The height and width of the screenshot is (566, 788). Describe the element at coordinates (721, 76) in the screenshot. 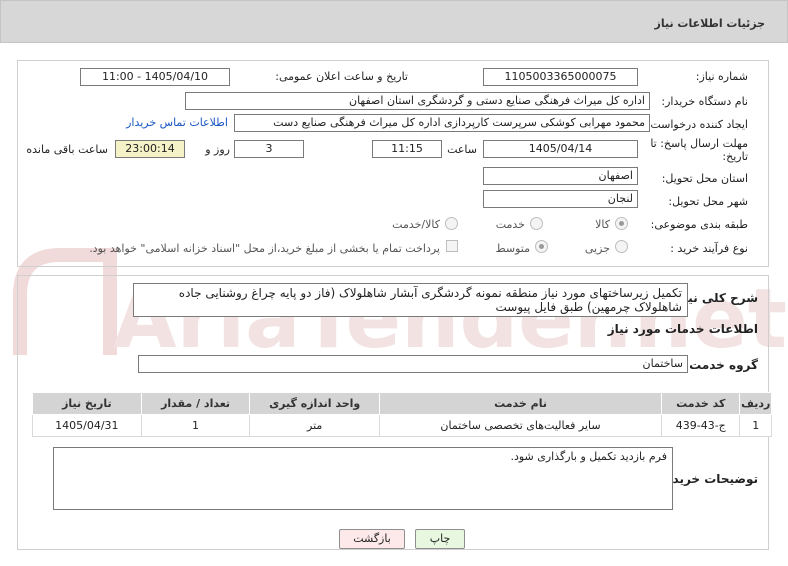

I see `need-number-label: شماره نیاز:` at that location.